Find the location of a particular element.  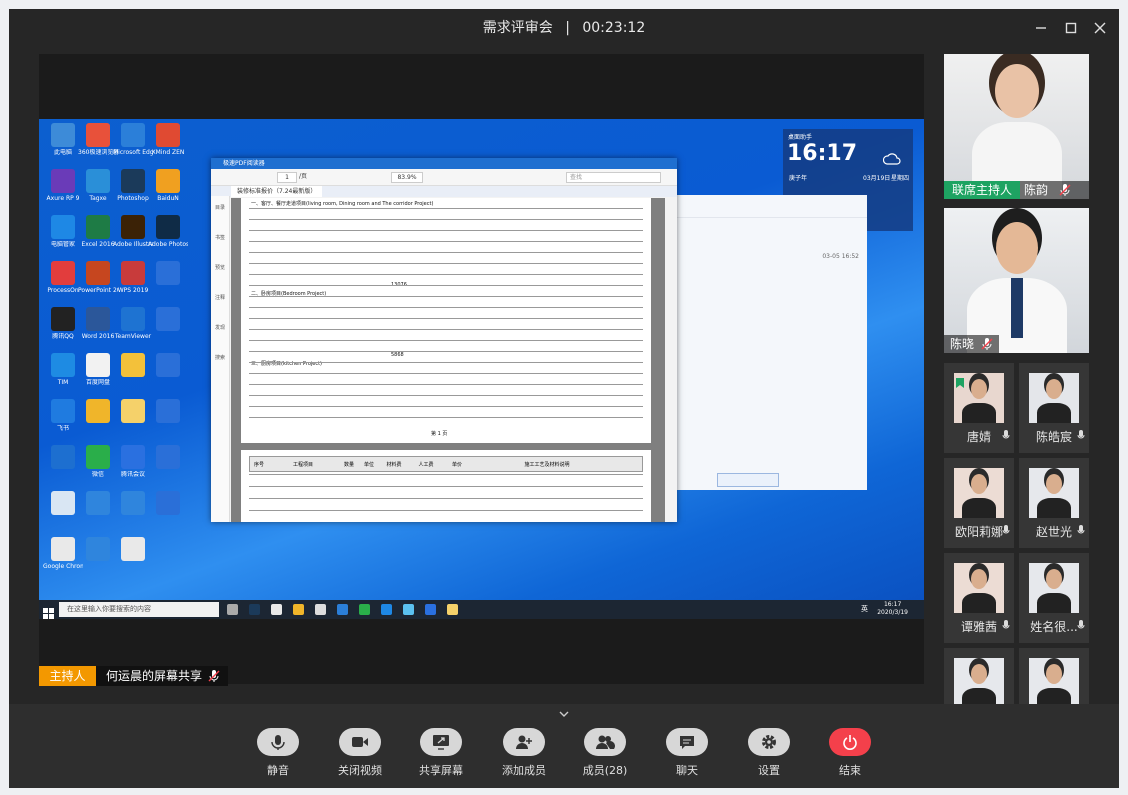

end-meeting-button: 结束 is located at coordinates (850, 753).